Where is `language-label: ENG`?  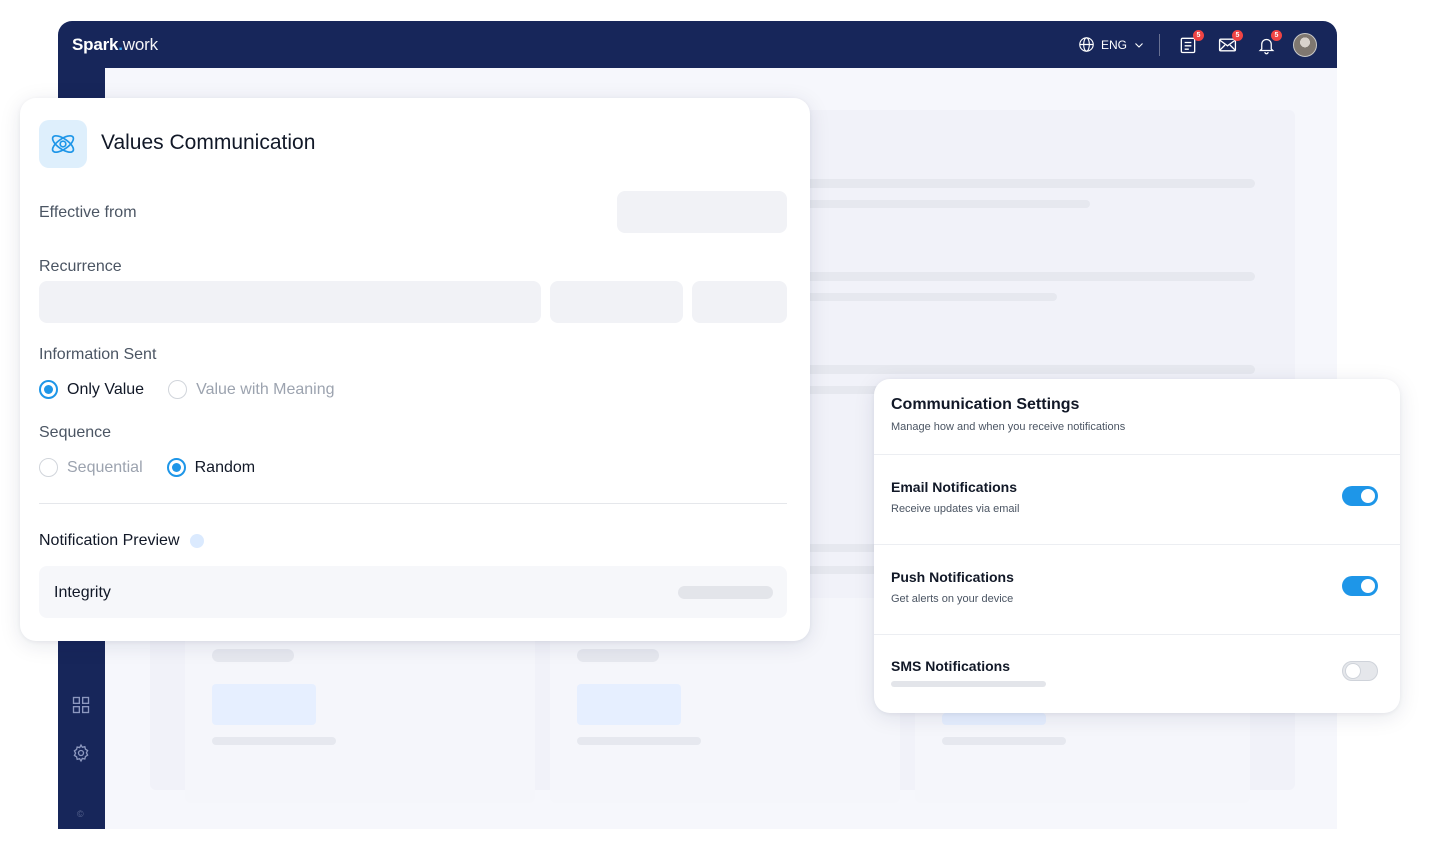 language-label: ENG is located at coordinates (1113, 44).